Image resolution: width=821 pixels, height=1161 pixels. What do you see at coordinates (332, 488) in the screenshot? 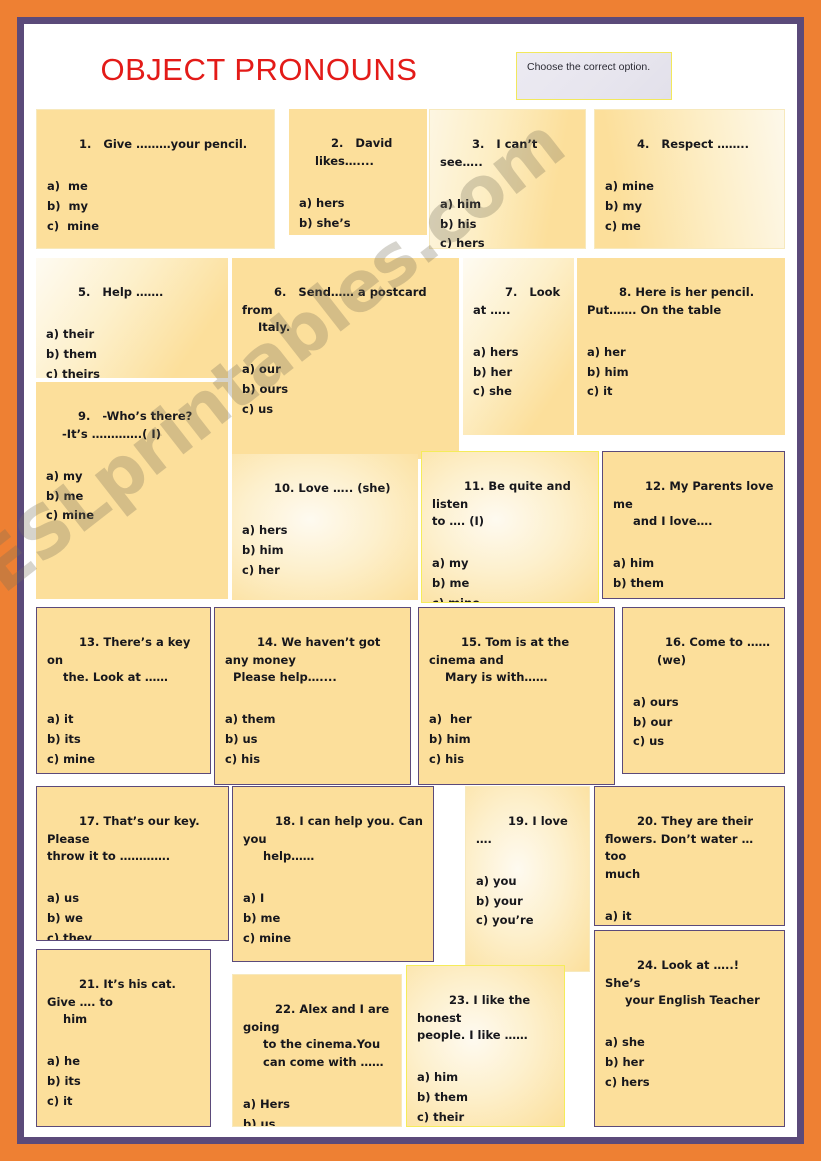
I see `question-stem-10: 10. Love ….. (she)` at bounding box center [332, 488].